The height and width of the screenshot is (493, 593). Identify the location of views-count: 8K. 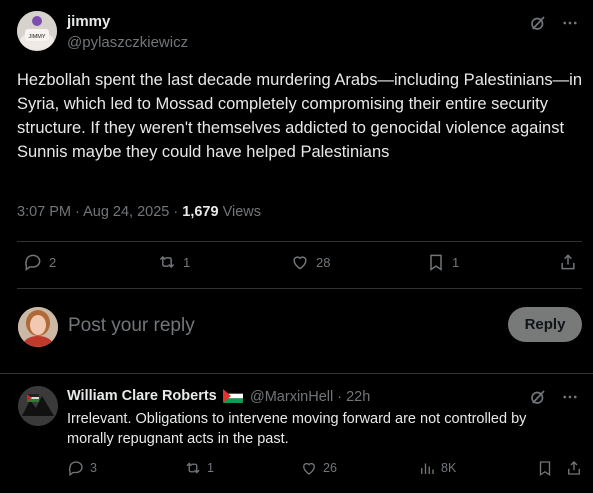
(449, 468).